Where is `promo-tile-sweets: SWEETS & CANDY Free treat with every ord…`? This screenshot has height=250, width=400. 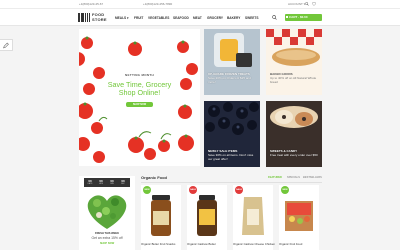 promo-tile-sweets: SWEETS & CANDY Free treat with every ord… is located at coordinates (294, 134).